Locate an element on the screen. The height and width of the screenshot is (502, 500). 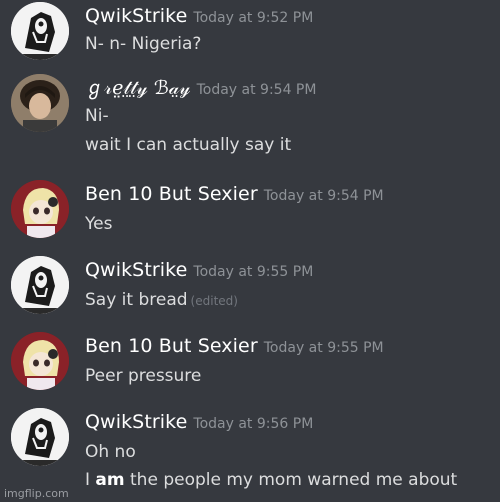
message-header: Ben 10 But Sexier Today at 9:54 PM is located at coordinates (234, 194).